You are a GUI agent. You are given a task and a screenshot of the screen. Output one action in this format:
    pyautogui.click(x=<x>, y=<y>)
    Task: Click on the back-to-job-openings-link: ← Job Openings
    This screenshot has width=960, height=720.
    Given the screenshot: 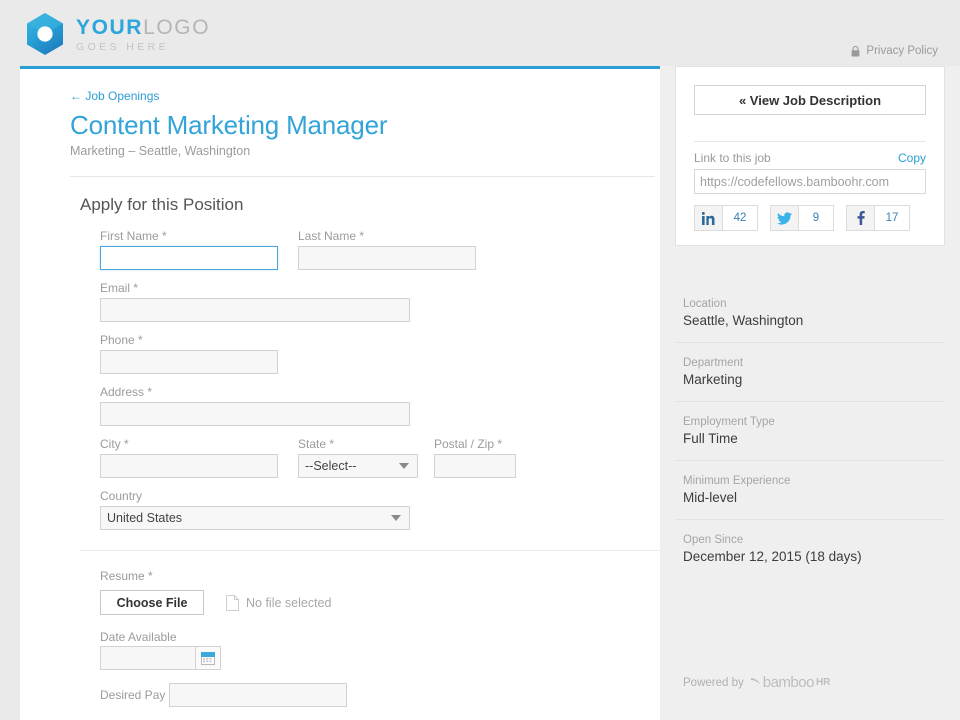 What is the action you would take?
    pyautogui.click(x=114, y=96)
    